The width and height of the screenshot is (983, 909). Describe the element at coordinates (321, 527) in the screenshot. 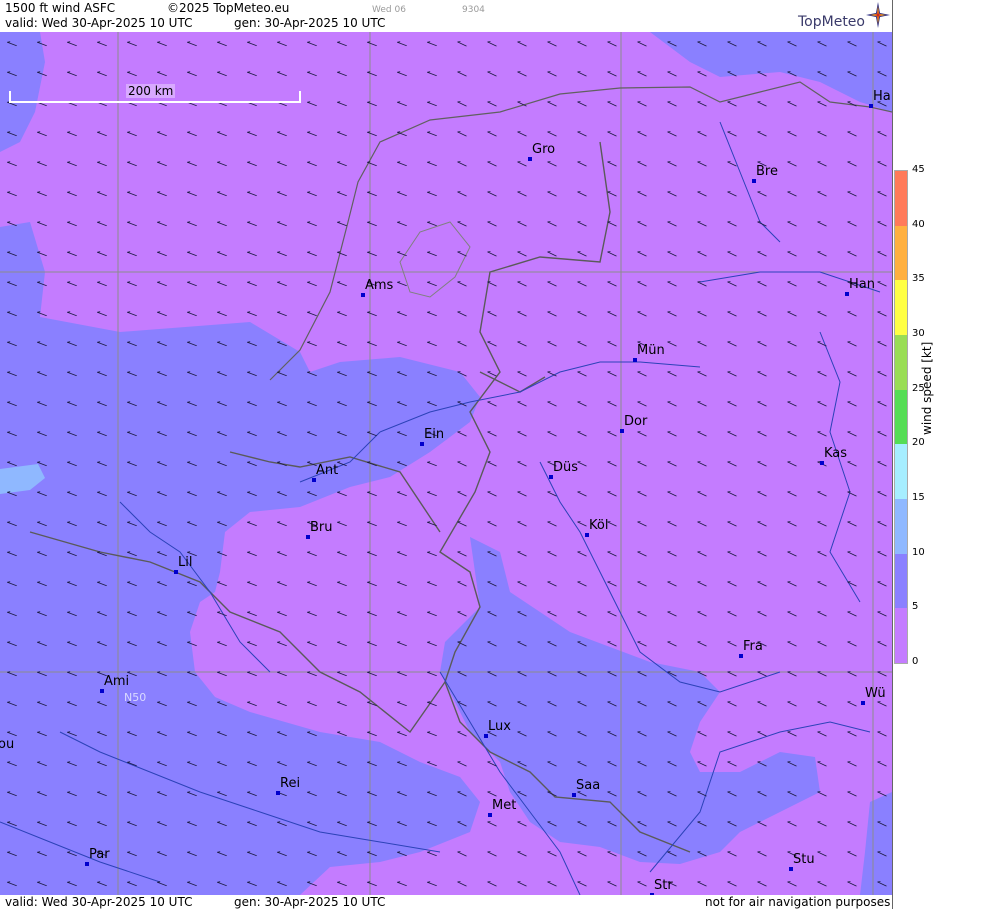

I see `city-label: Bru` at that location.